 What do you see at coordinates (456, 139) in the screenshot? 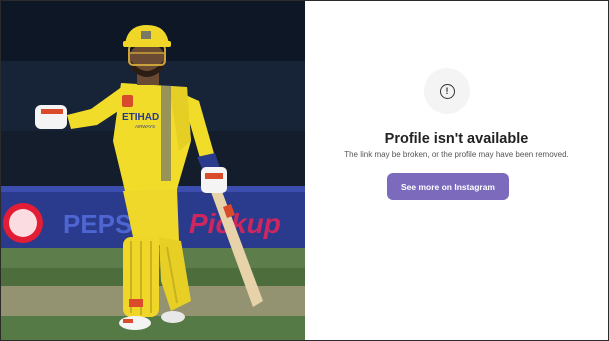
I see `page-title: Profile isn't available` at bounding box center [456, 139].